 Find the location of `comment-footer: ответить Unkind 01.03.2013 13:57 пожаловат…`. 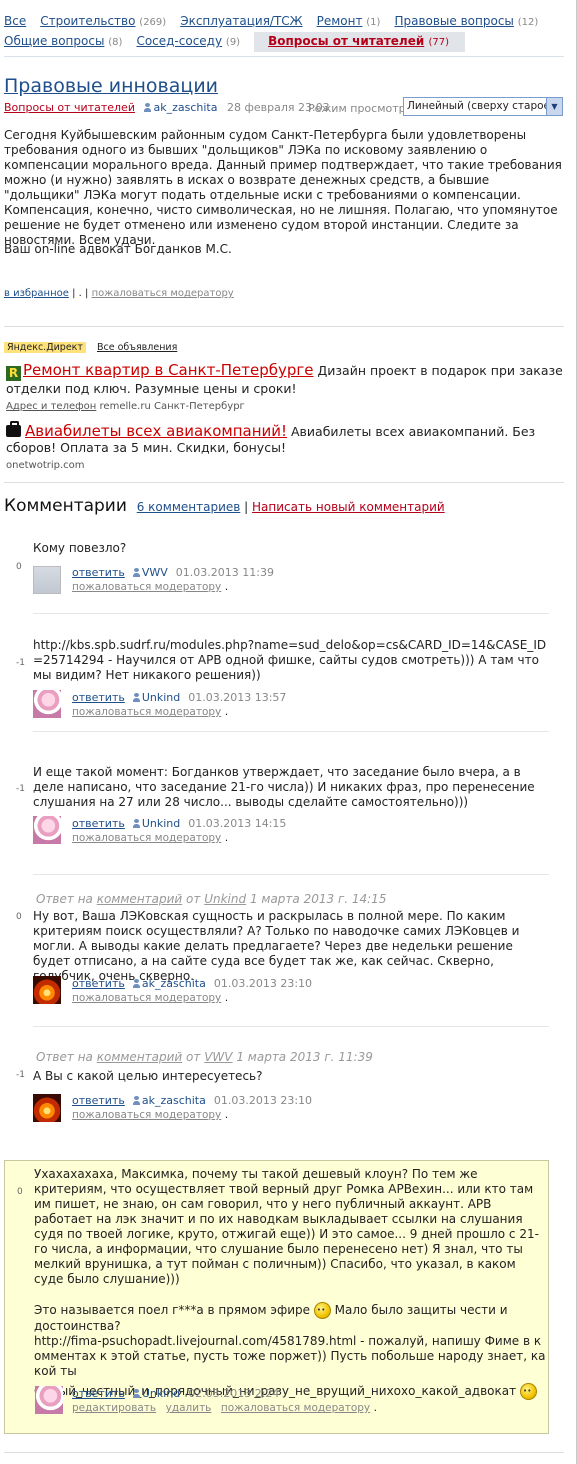

comment-footer: ответить Unkind 01.03.2013 13:57 пожаловат… is located at coordinates (179, 705).